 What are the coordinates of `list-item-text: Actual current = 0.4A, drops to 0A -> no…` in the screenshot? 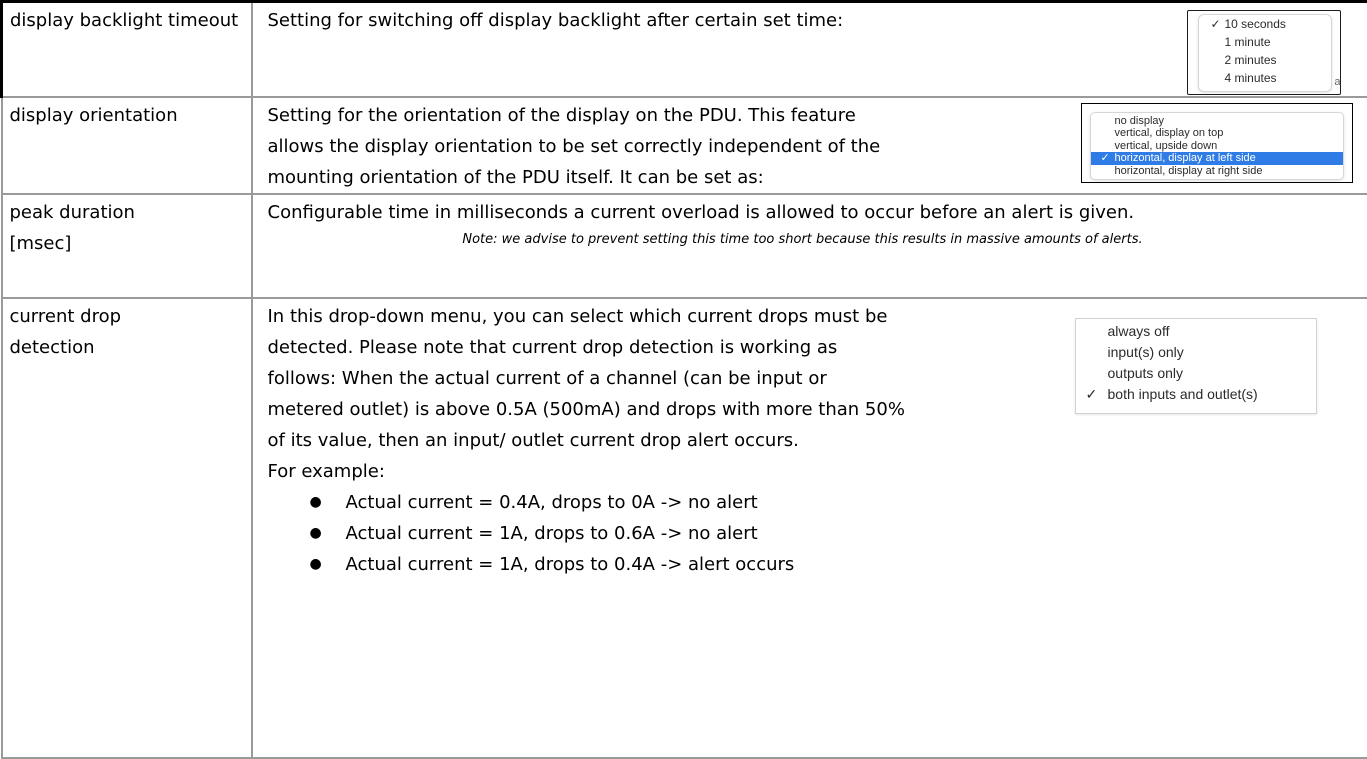 It's located at (552, 502).